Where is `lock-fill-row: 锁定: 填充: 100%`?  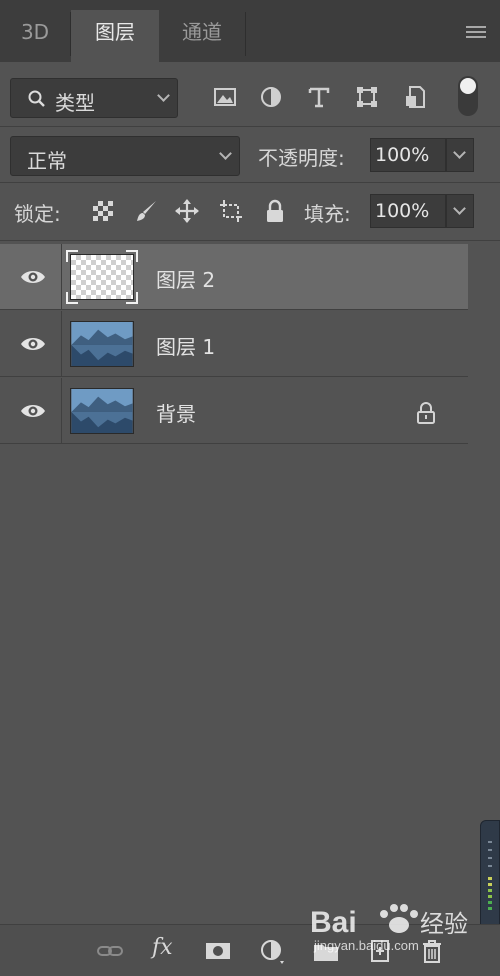 lock-fill-row: 锁定: 填充: 100% is located at coordinates (250, 212).